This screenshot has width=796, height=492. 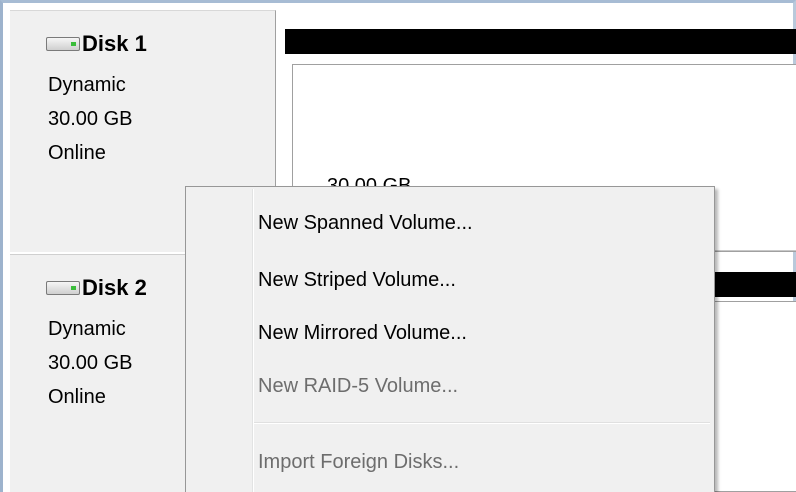 What do you see at coordinates (253, 340) in the screenshot?
I see `menu-icon-gutter` at bounding box center [253, 340].